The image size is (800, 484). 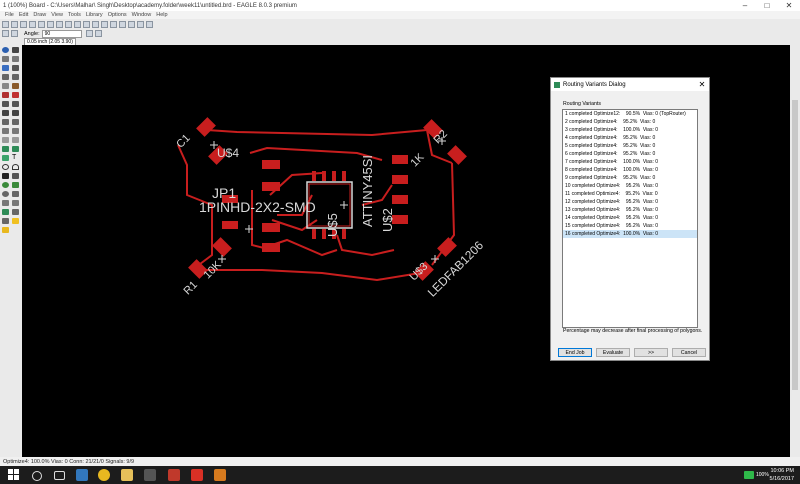 I want to click on group-icon, so click(x=5, y=86).